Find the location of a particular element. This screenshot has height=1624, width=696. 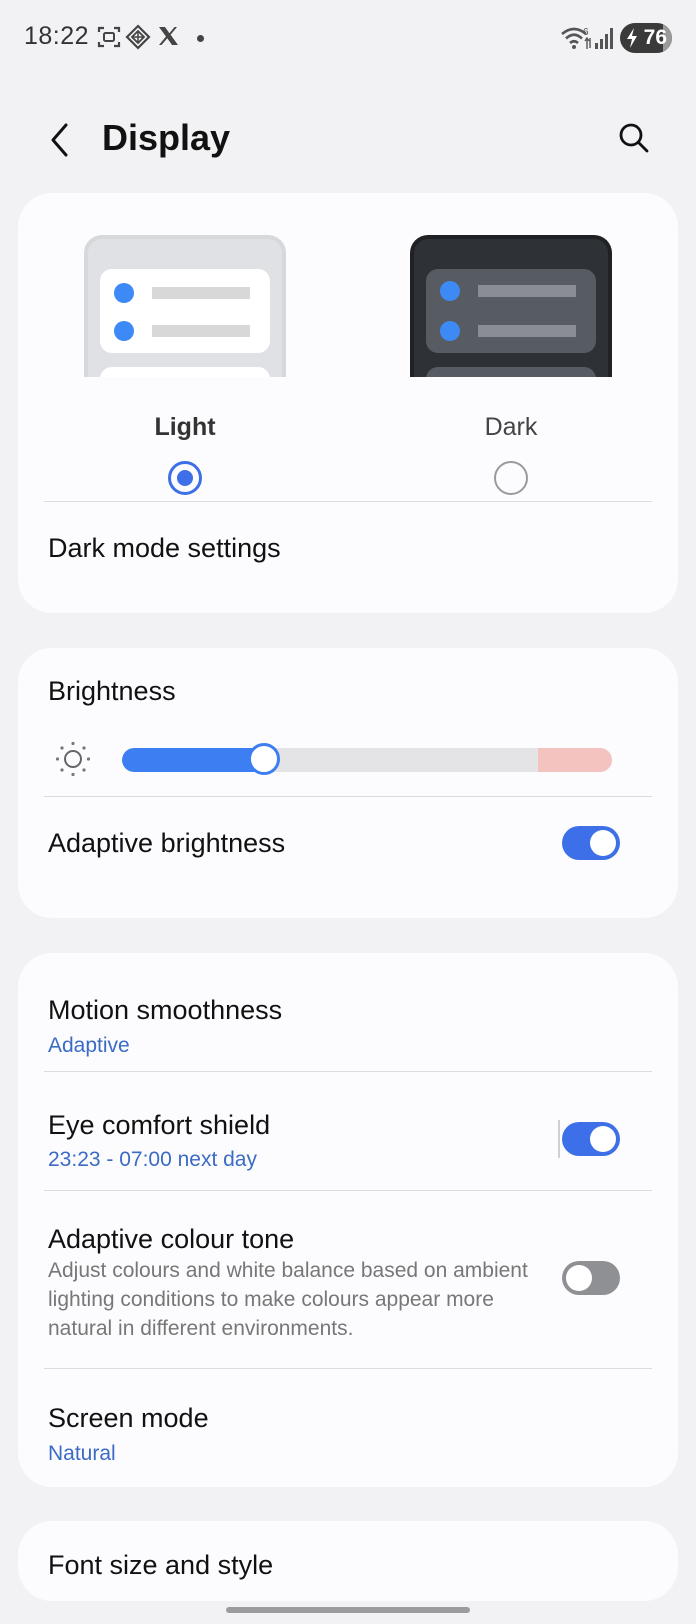

home-indicator is located at coordinates (348, 1610).